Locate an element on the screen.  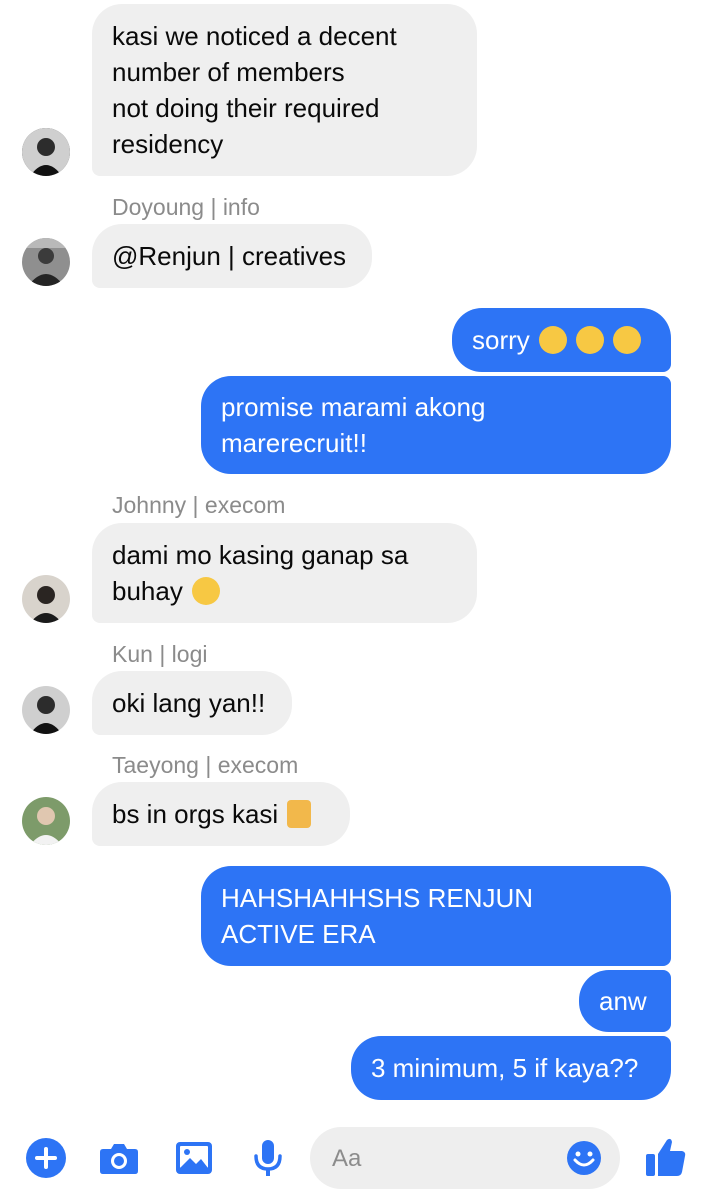
message-bubble: promise marami akong marerecruit!! is located at coordinates (436, 425).